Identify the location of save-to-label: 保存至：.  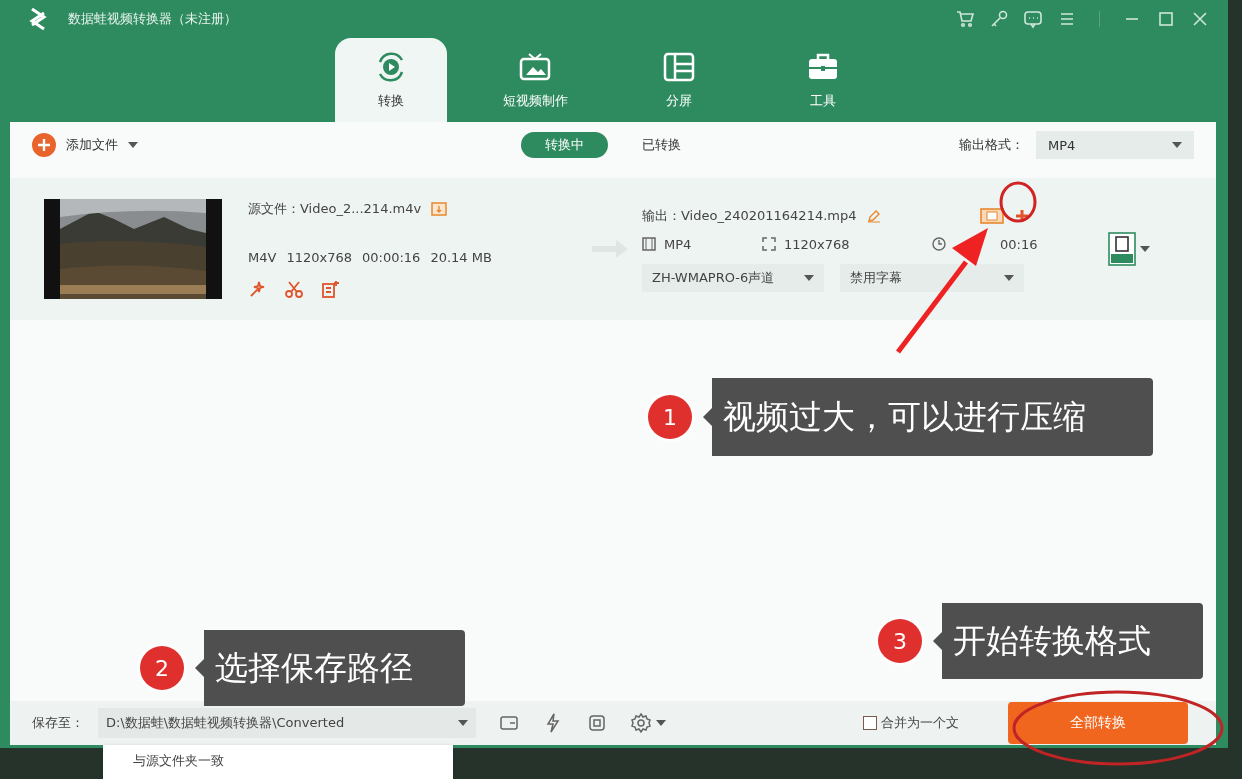
(58, 723).